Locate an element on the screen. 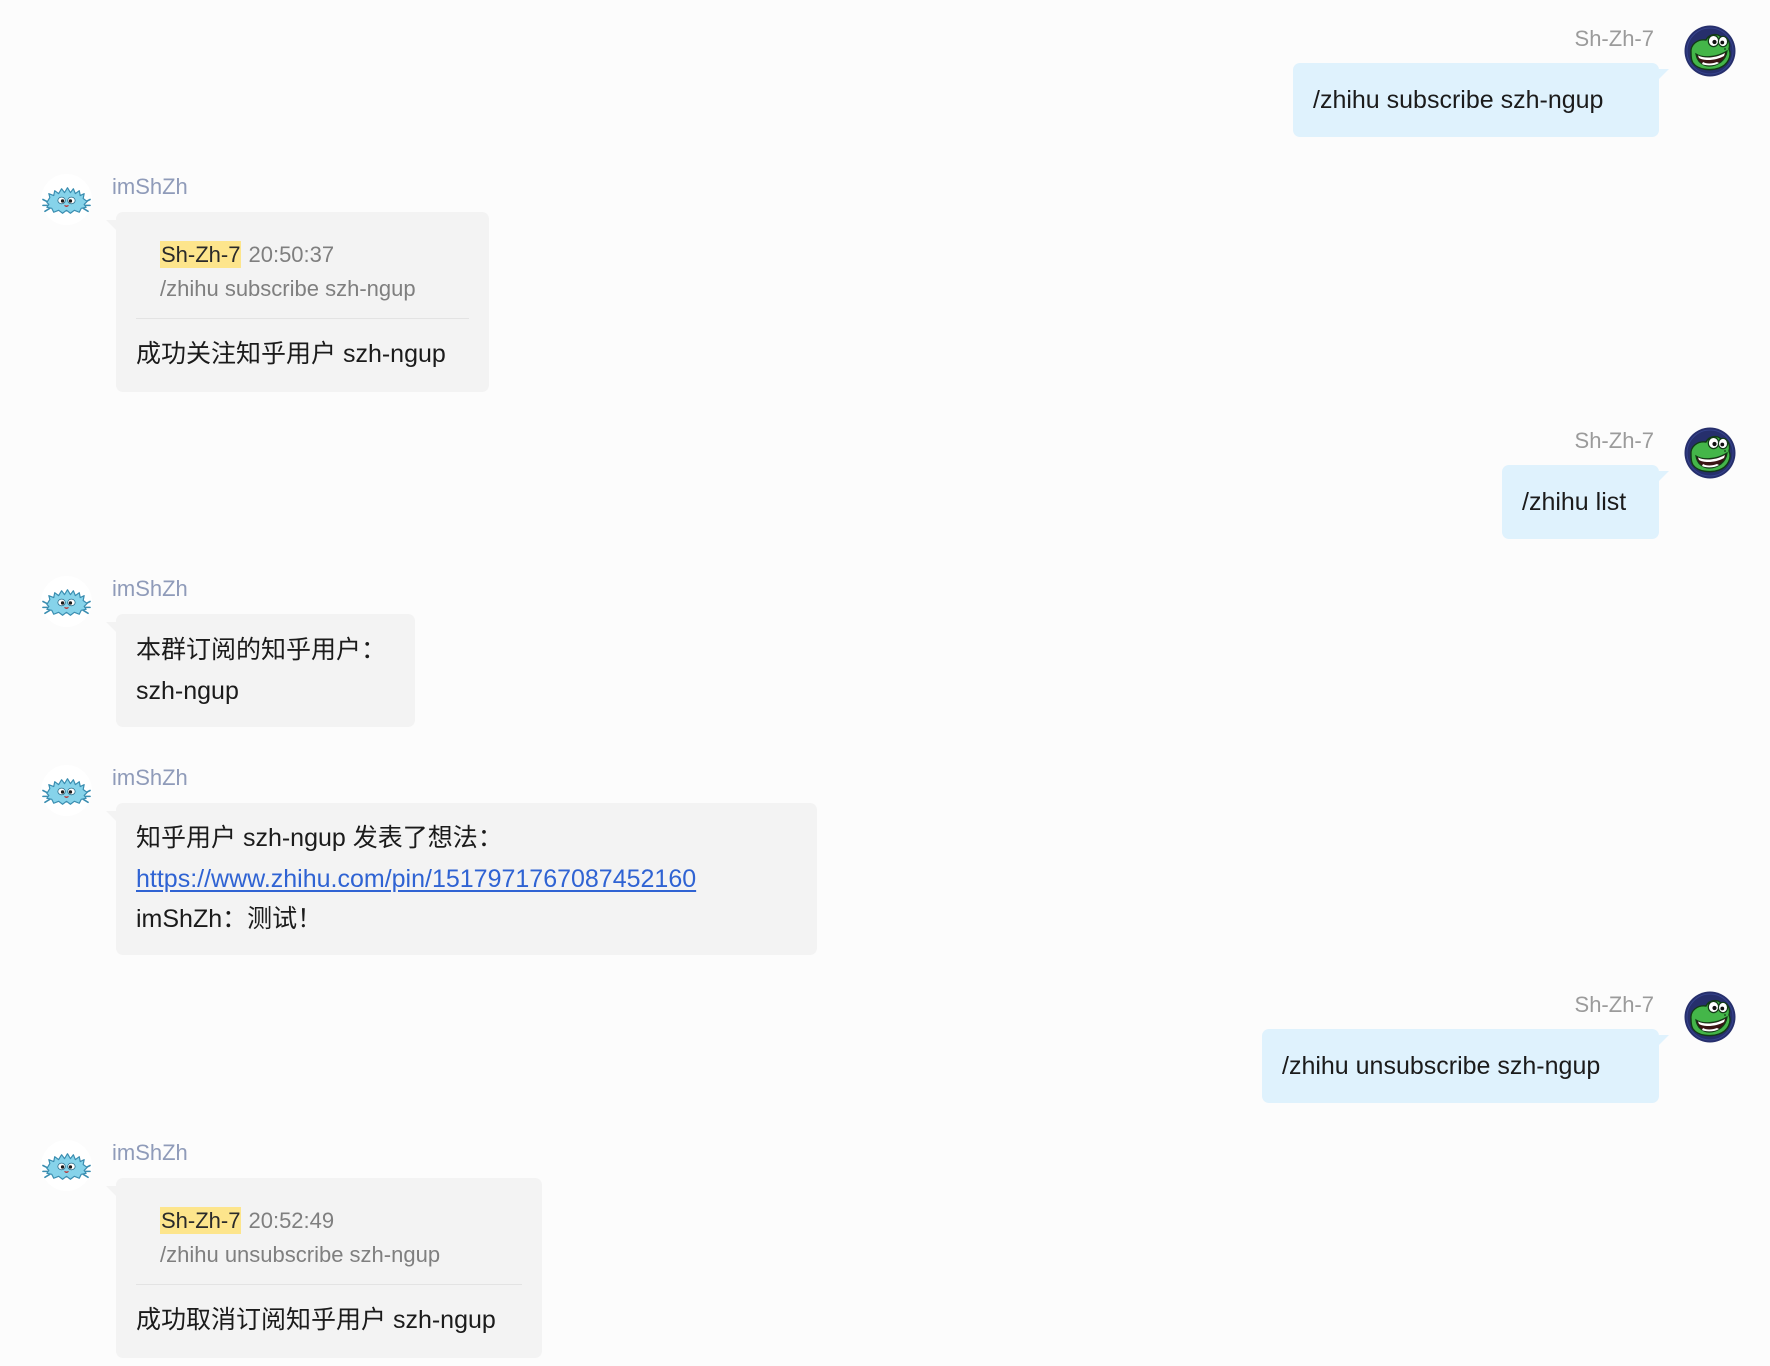 The image size is (1770, 1366). quote-time: 20:52:49 is located at coordinates (291, 1220).